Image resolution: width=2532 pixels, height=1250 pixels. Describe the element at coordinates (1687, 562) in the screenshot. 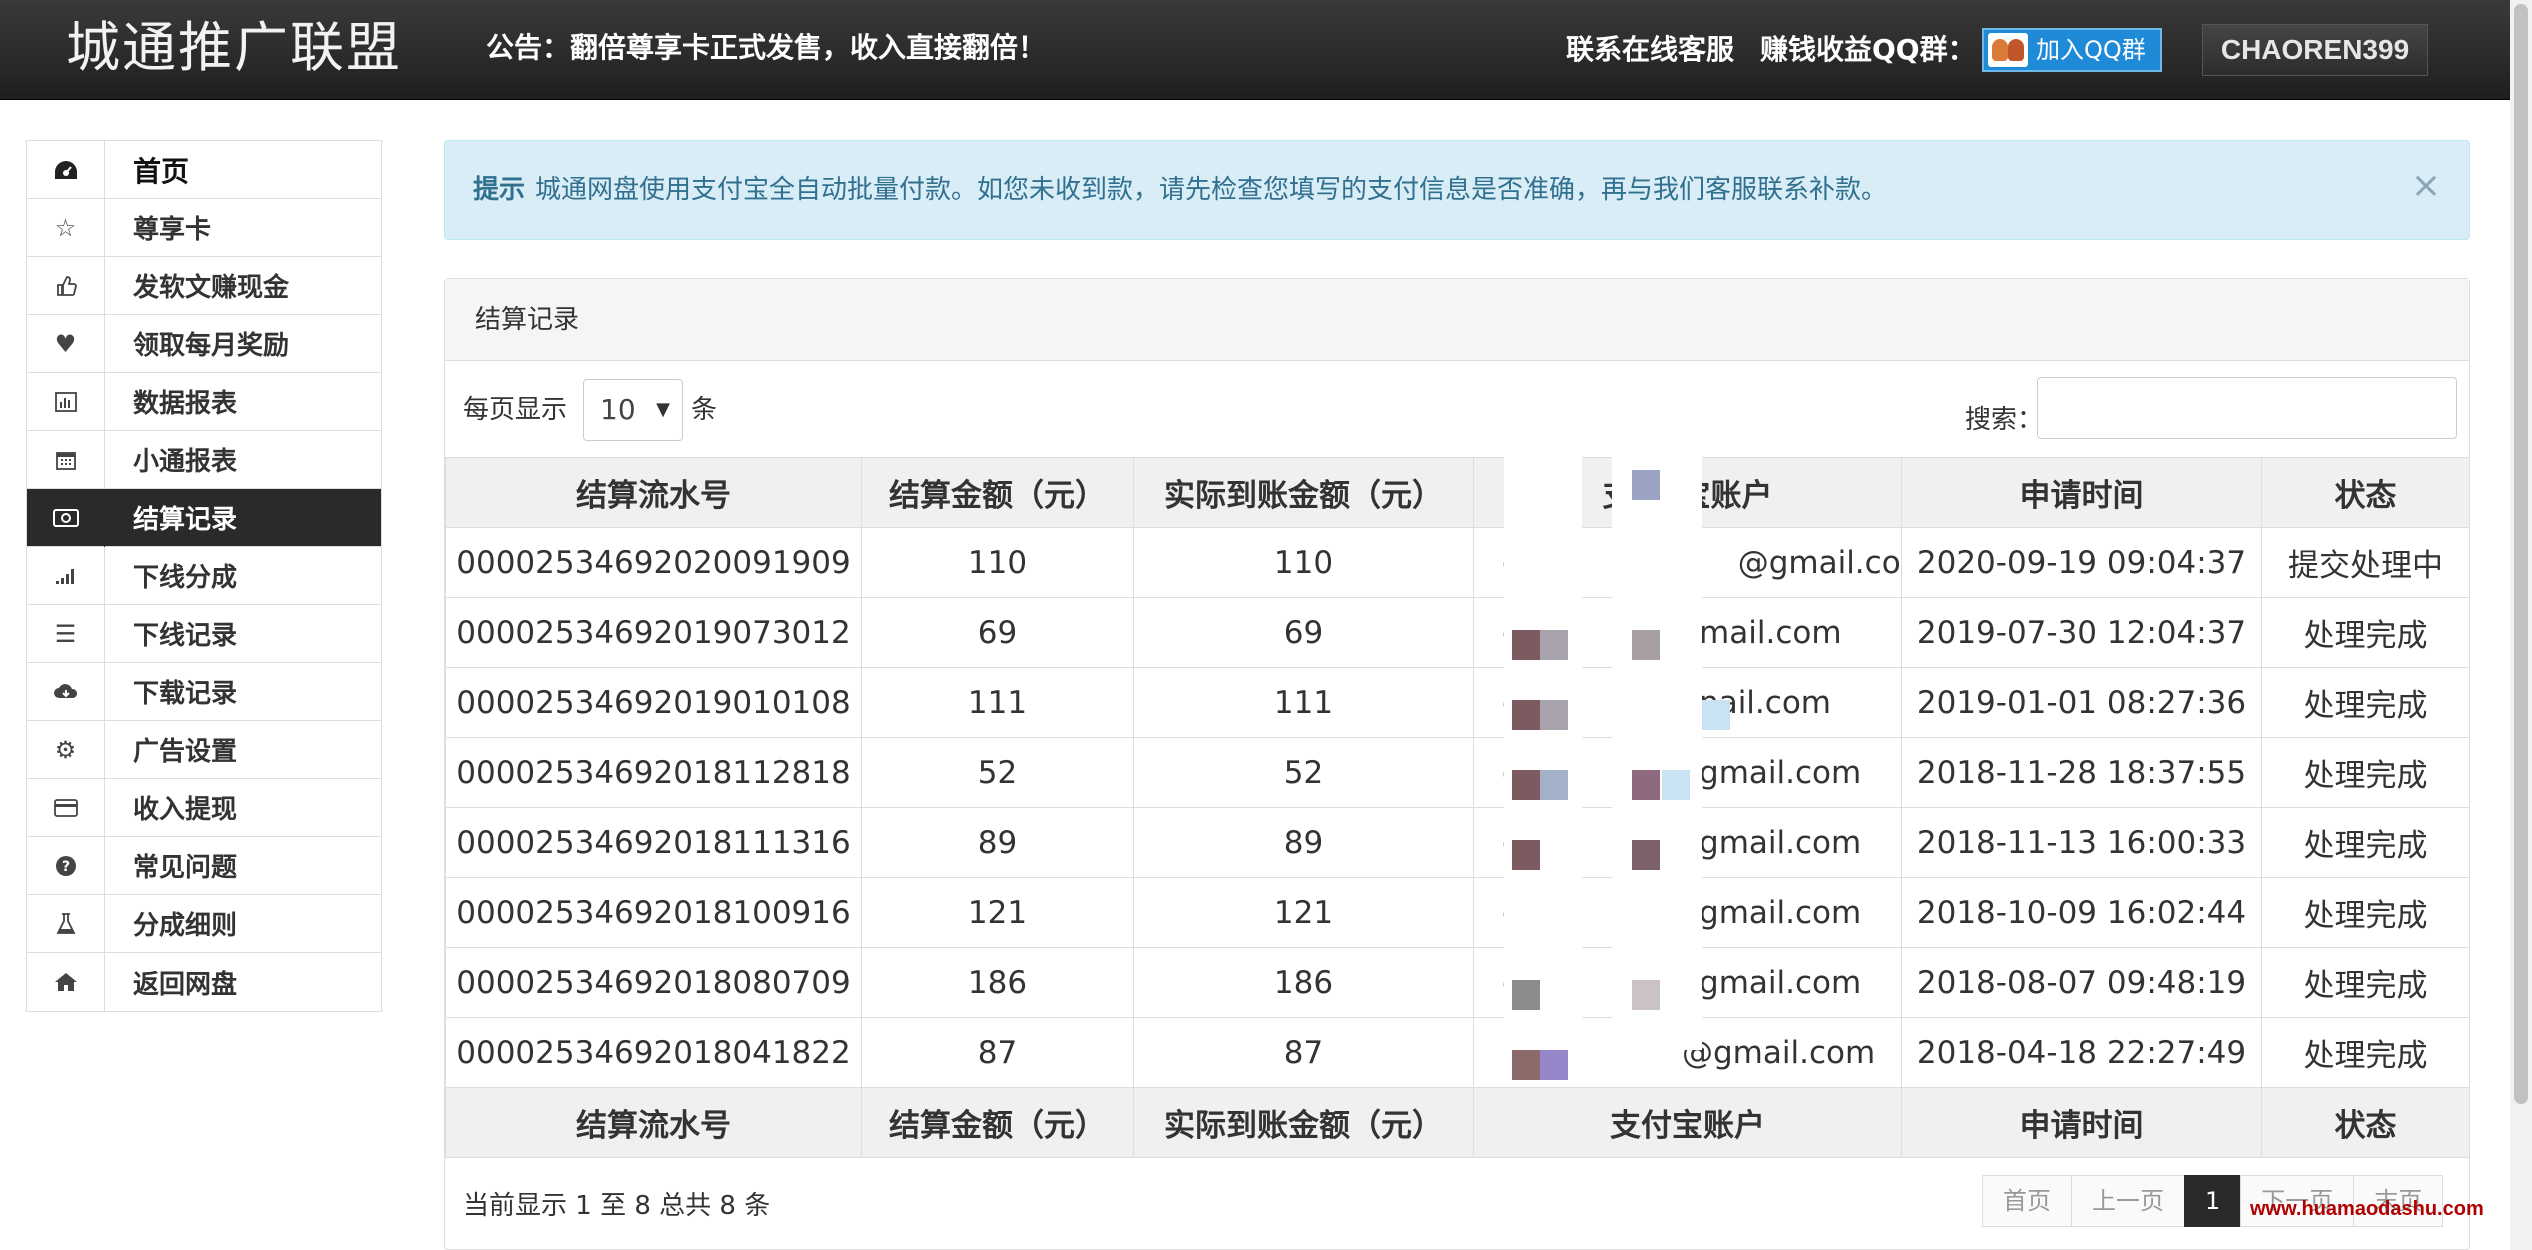

I see `cell-account: cha @gmail.com` at that location.